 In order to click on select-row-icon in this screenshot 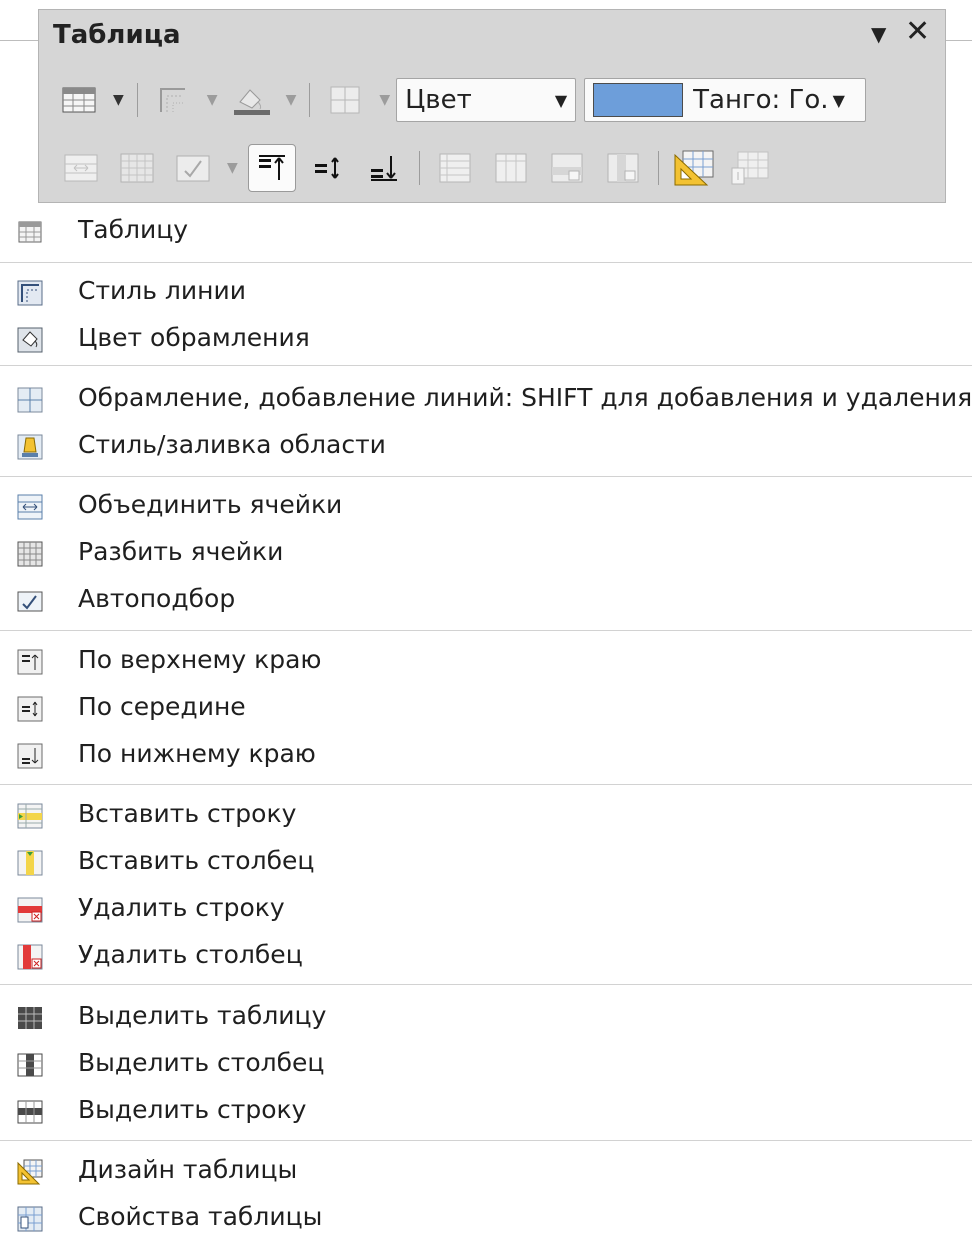, I will do `click(30, 1112)`.